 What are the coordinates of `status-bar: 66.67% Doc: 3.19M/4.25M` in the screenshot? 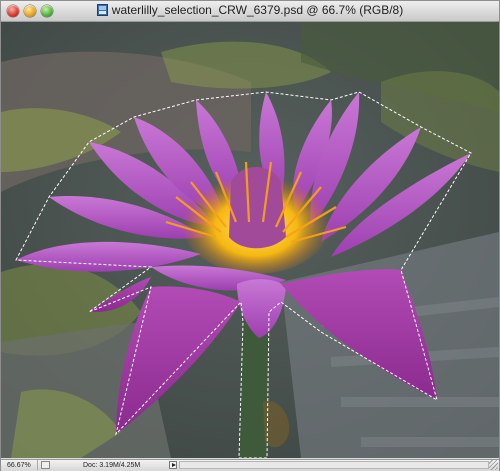 It's located at (250, 465).